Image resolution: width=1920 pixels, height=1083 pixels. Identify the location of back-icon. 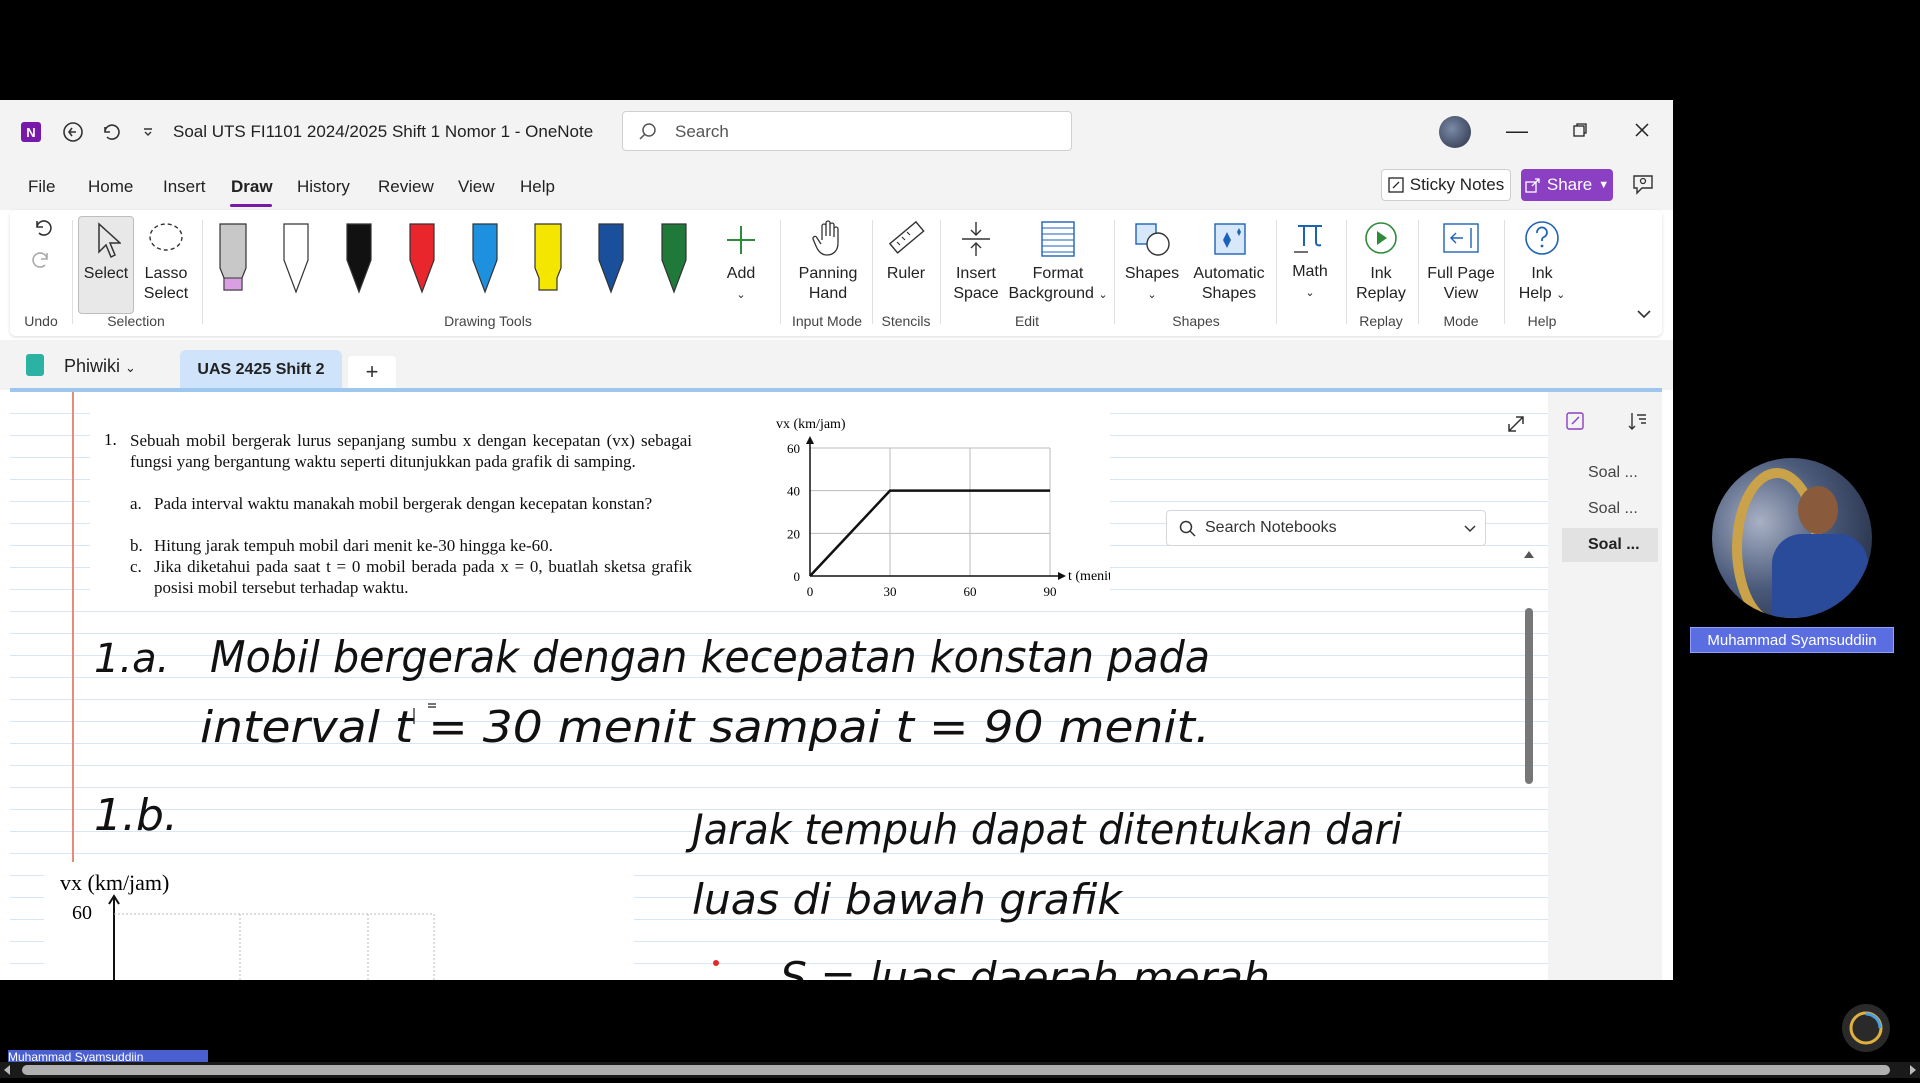
(73, 132).